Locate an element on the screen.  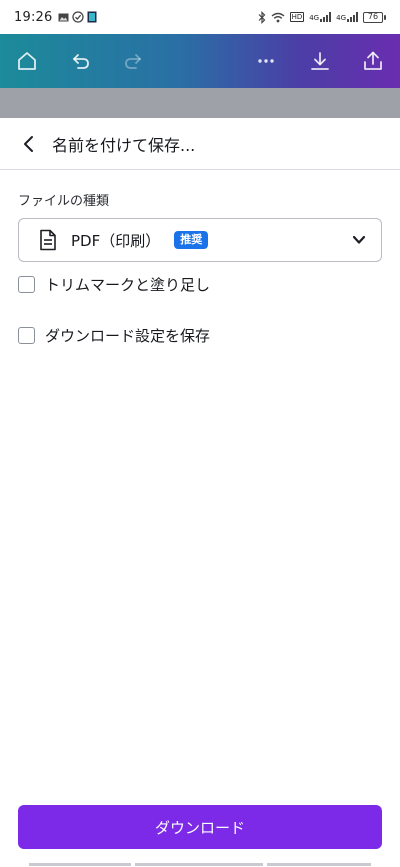
recommended-badge: 推奨 is located at coordinates (191, 240).